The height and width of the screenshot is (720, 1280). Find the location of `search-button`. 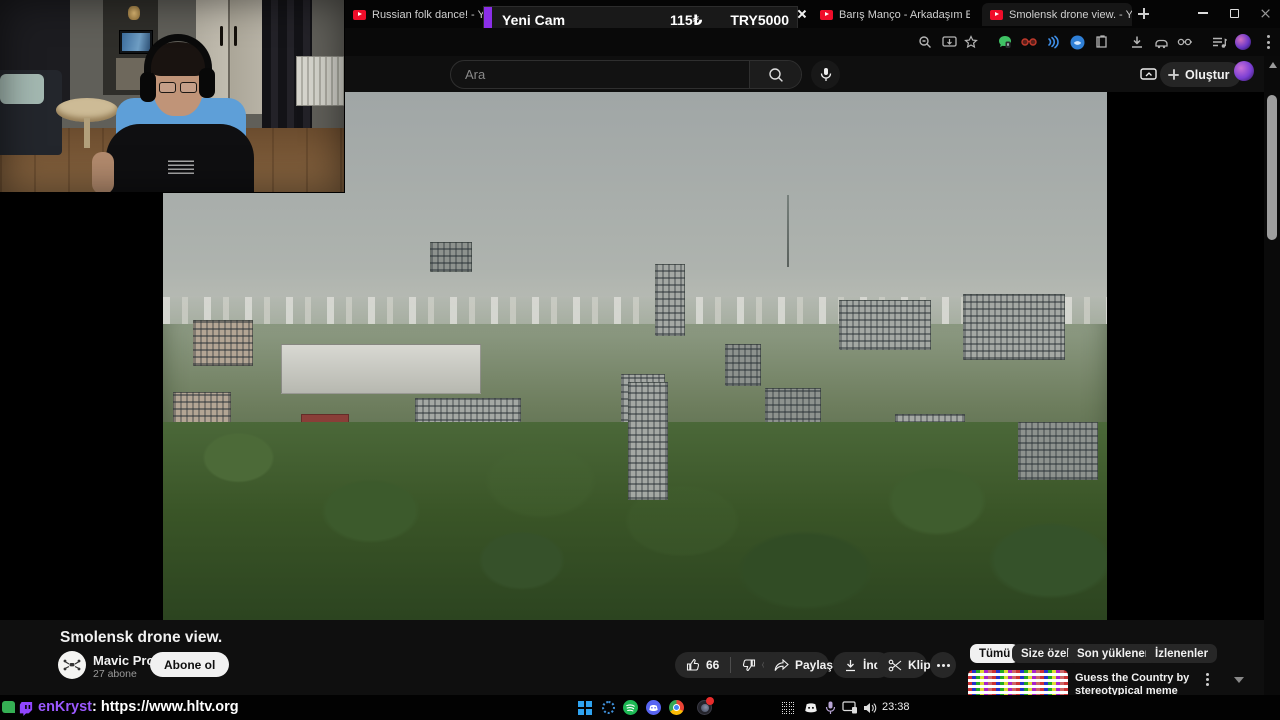

search-button is located at coordinates (775, 74).